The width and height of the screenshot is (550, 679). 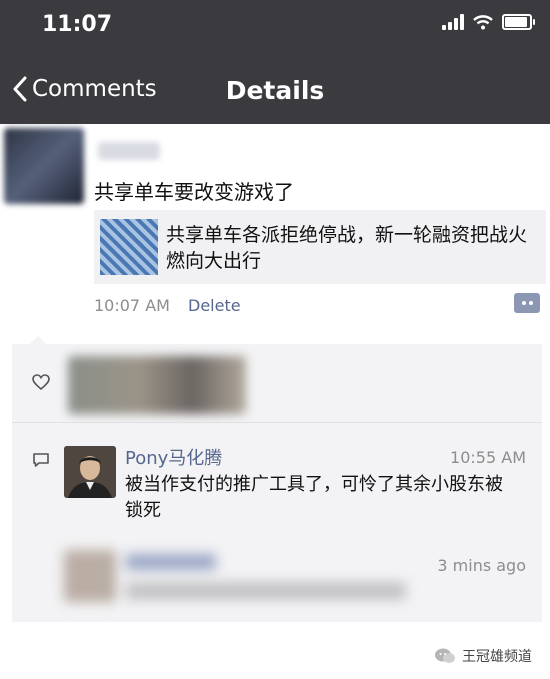 What do you see at coordinates (157, 385) in the screenshot?
I see `liker-avatars` at bounding box center [157, 385].